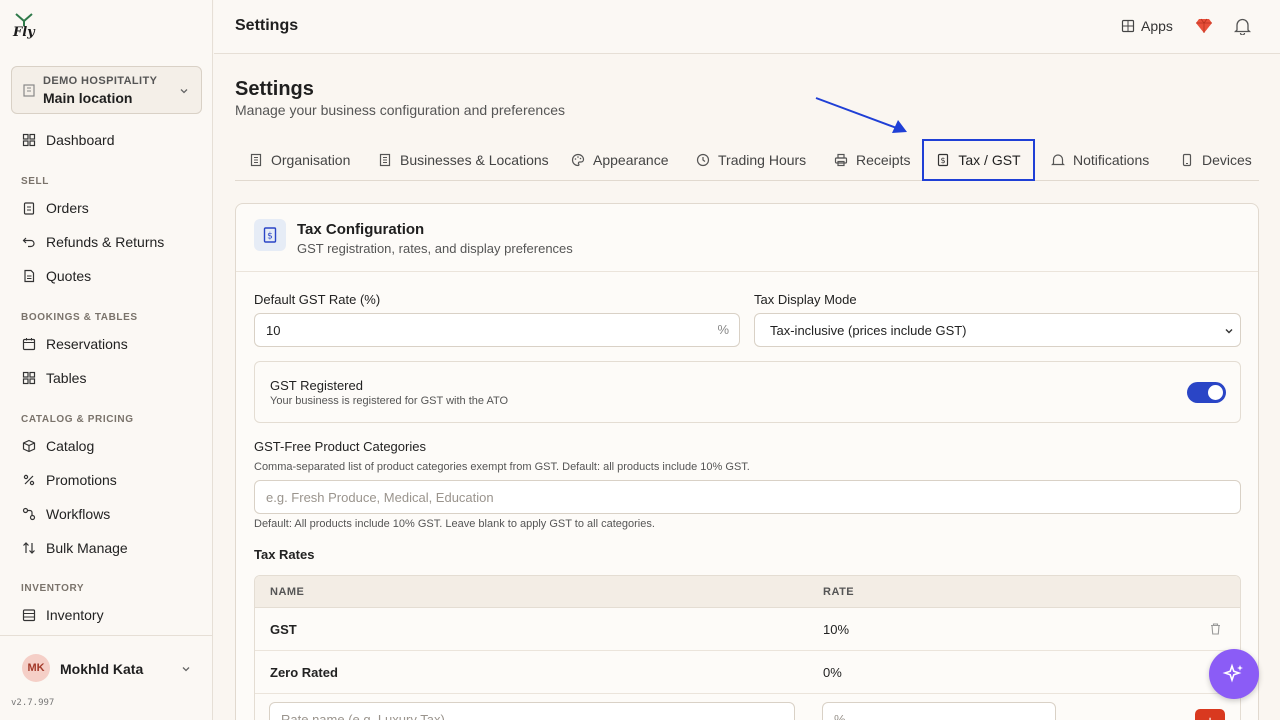  What do you see at coordinates (380, 497) in the screenshot?
I see `gst-free-placeholder: e.g. Fresh Produce, Medical, Education` at bounding box center [380, 497].